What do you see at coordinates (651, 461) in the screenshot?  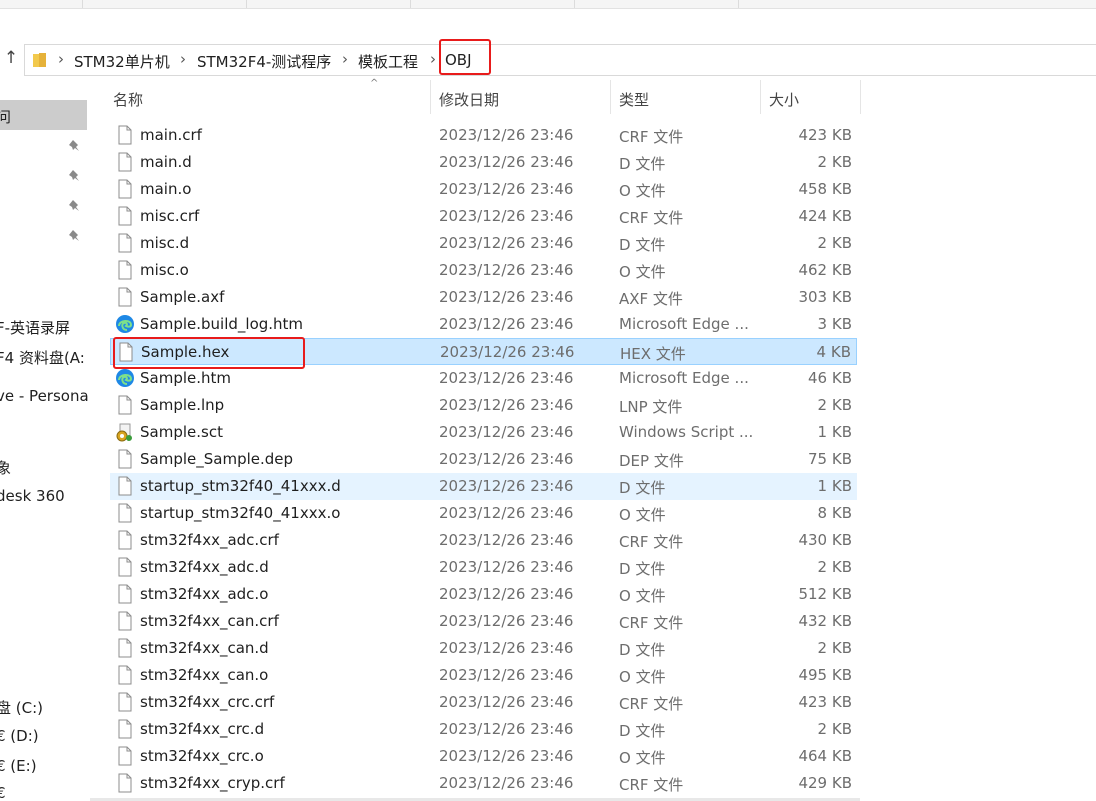 I see `file-type: DEP 文件` at bounding box center [651, 461].